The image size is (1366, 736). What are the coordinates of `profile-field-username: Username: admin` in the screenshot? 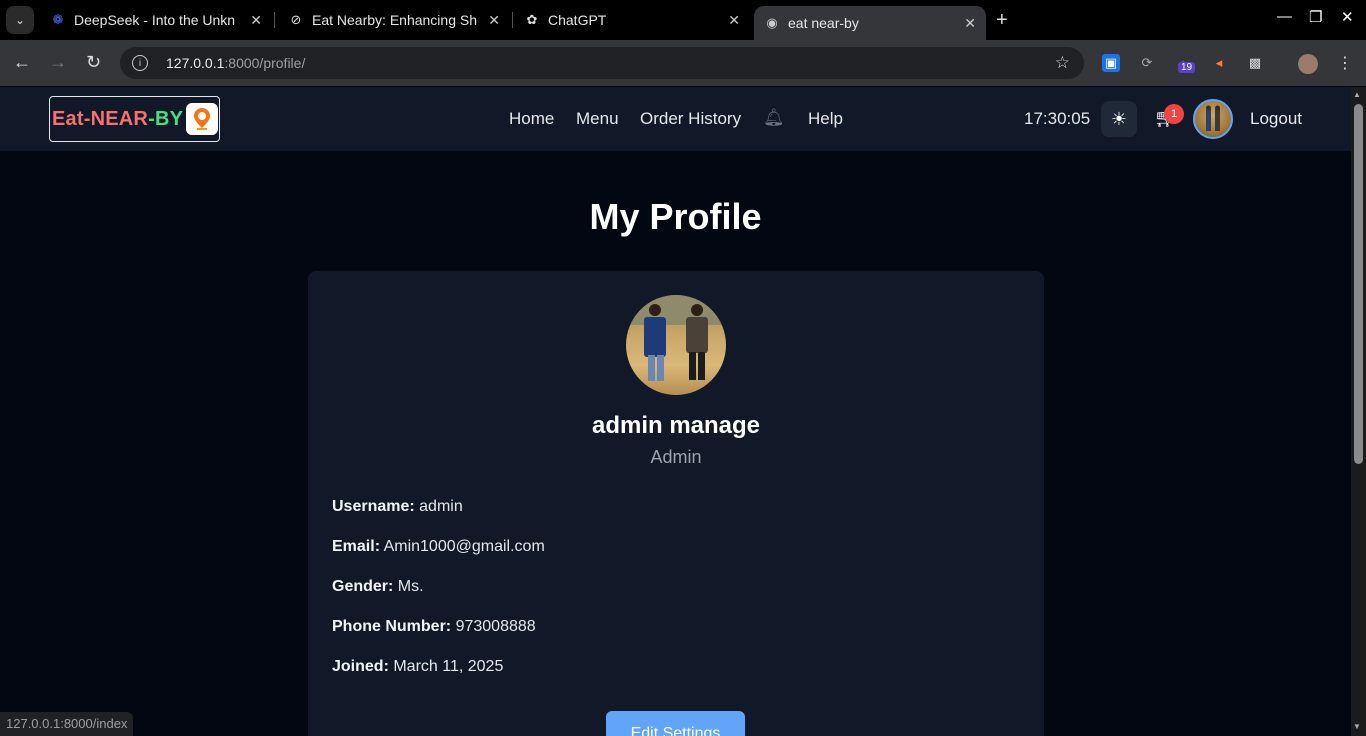 It's located at (397, 507).